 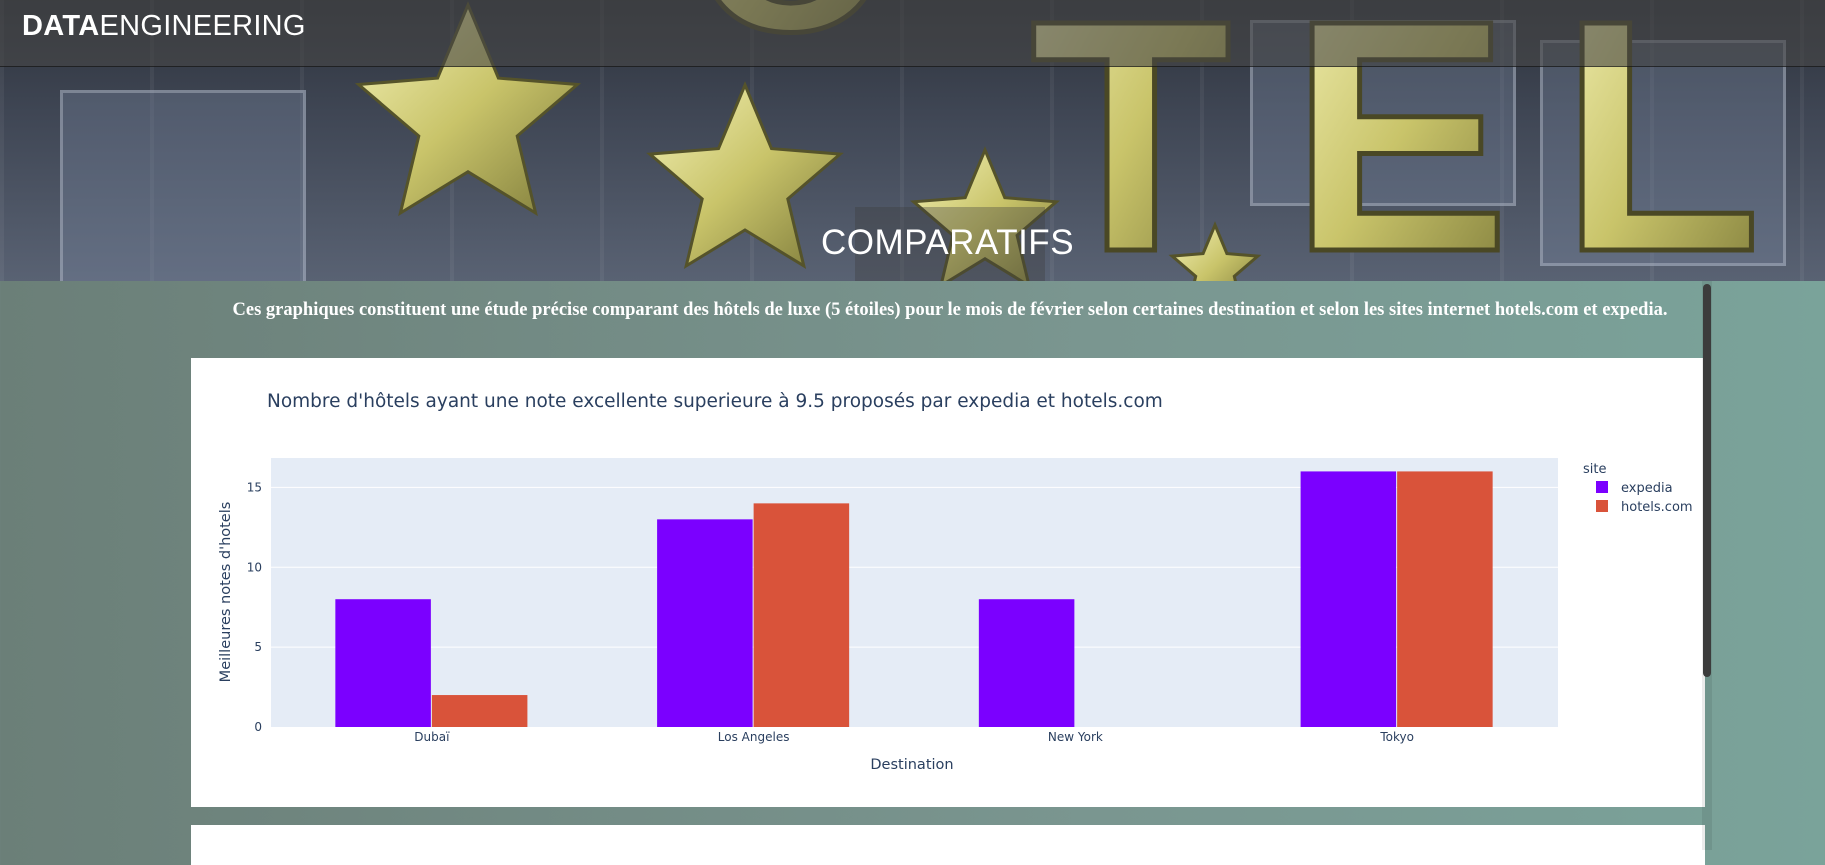 I want to click on y-axis-label: Meilleures notes d'hotels, so click(x=226, y=592).